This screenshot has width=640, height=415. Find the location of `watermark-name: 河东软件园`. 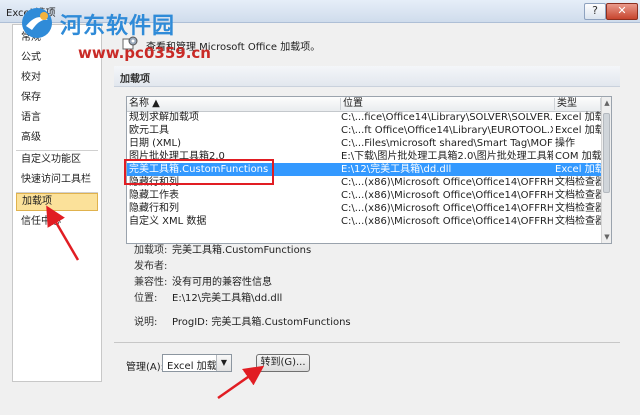

watermark-name: 河东软件园 is located at coordinates (118, 26).